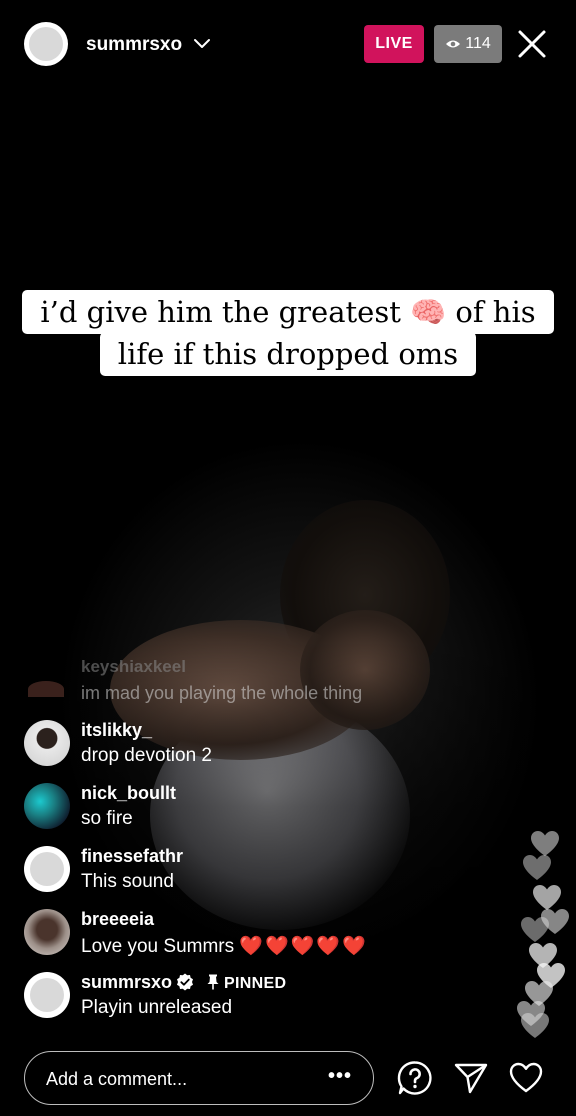 The width and height of the screenshot is (576, 1116). What do you see at coordinates (127, 881) in the screenshot?
I see `comment-text: This sound` at bounding box center [127, 881].